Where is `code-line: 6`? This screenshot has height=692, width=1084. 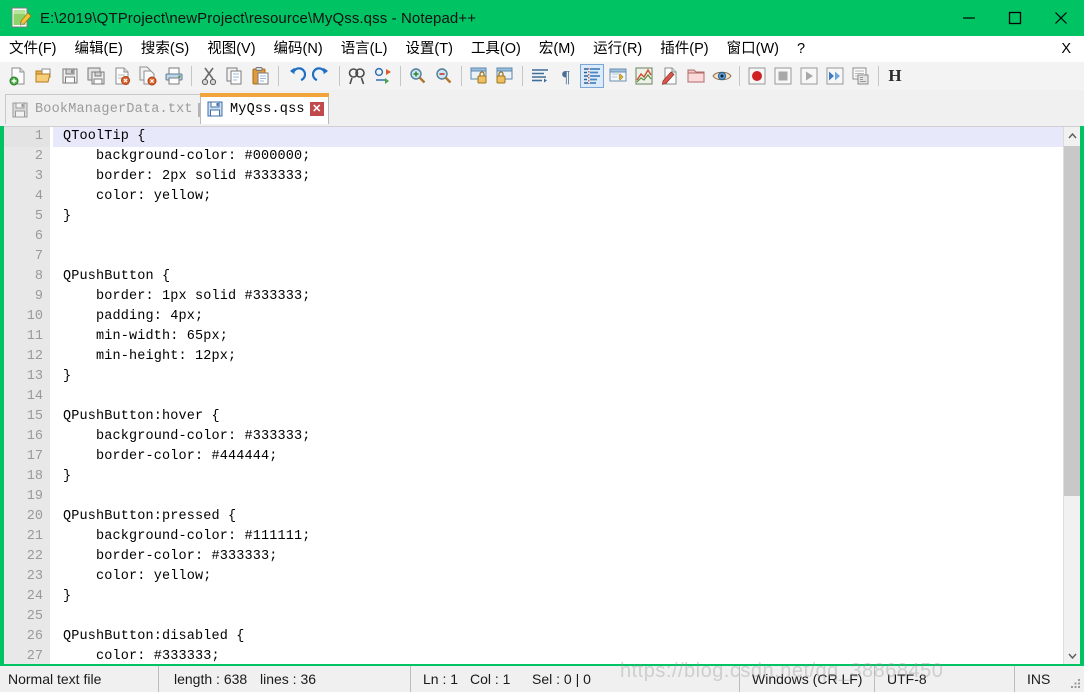 code-line: 6 is located at coordinates (533, 237).